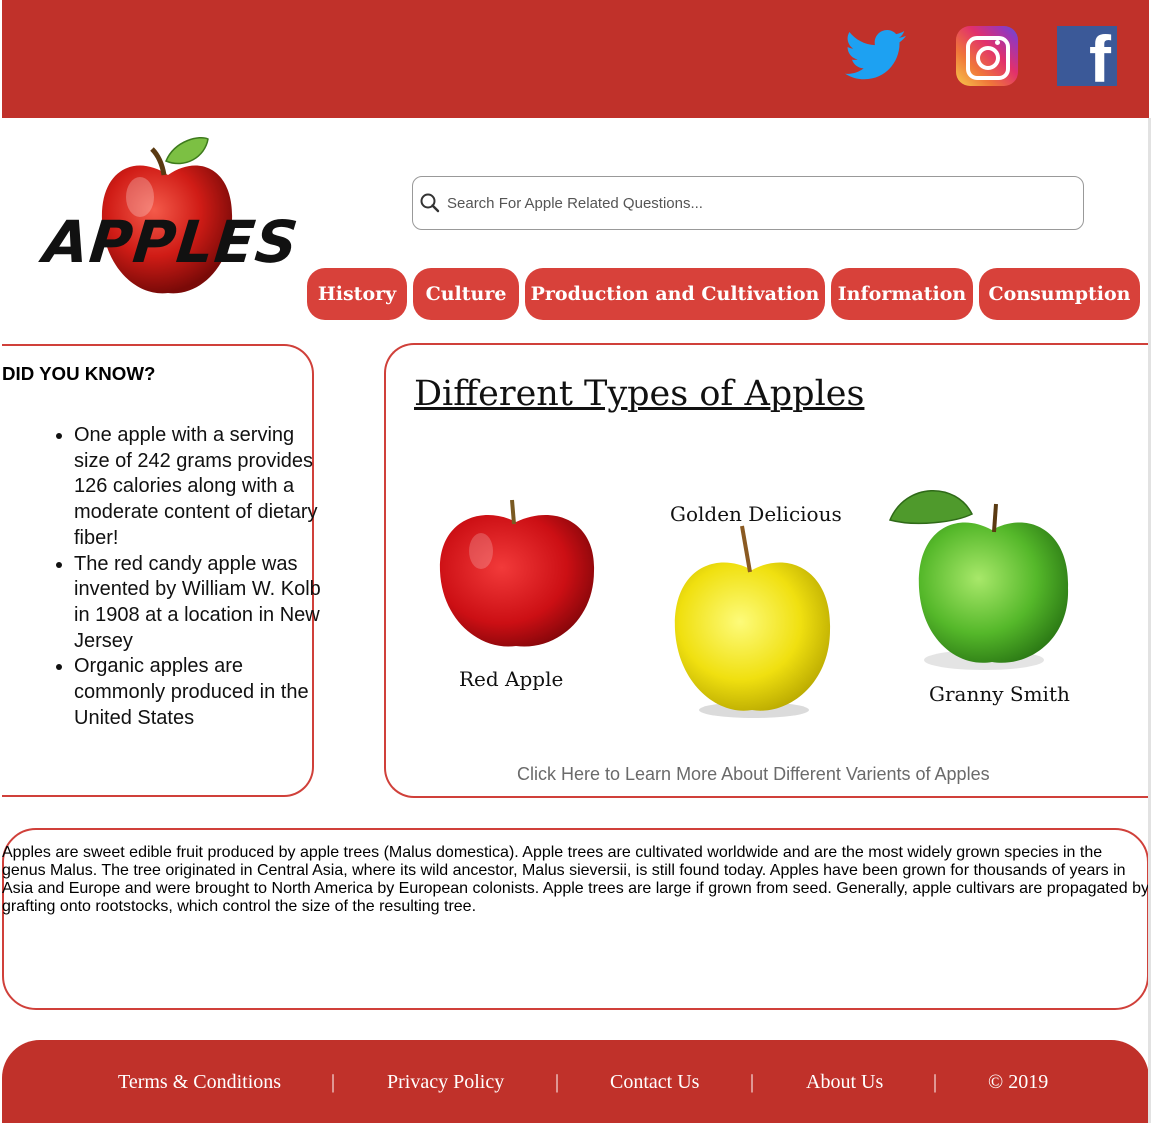 The image size is (1151, 1123). Describe the element at coordinates (466, 294) in the screenshot. I see `nav-culture: Culture` at that location.